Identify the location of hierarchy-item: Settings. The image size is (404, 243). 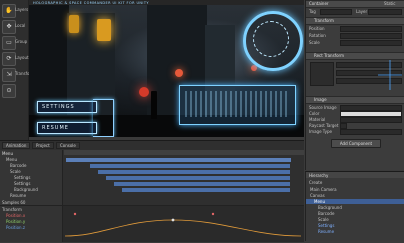
(326, 225).